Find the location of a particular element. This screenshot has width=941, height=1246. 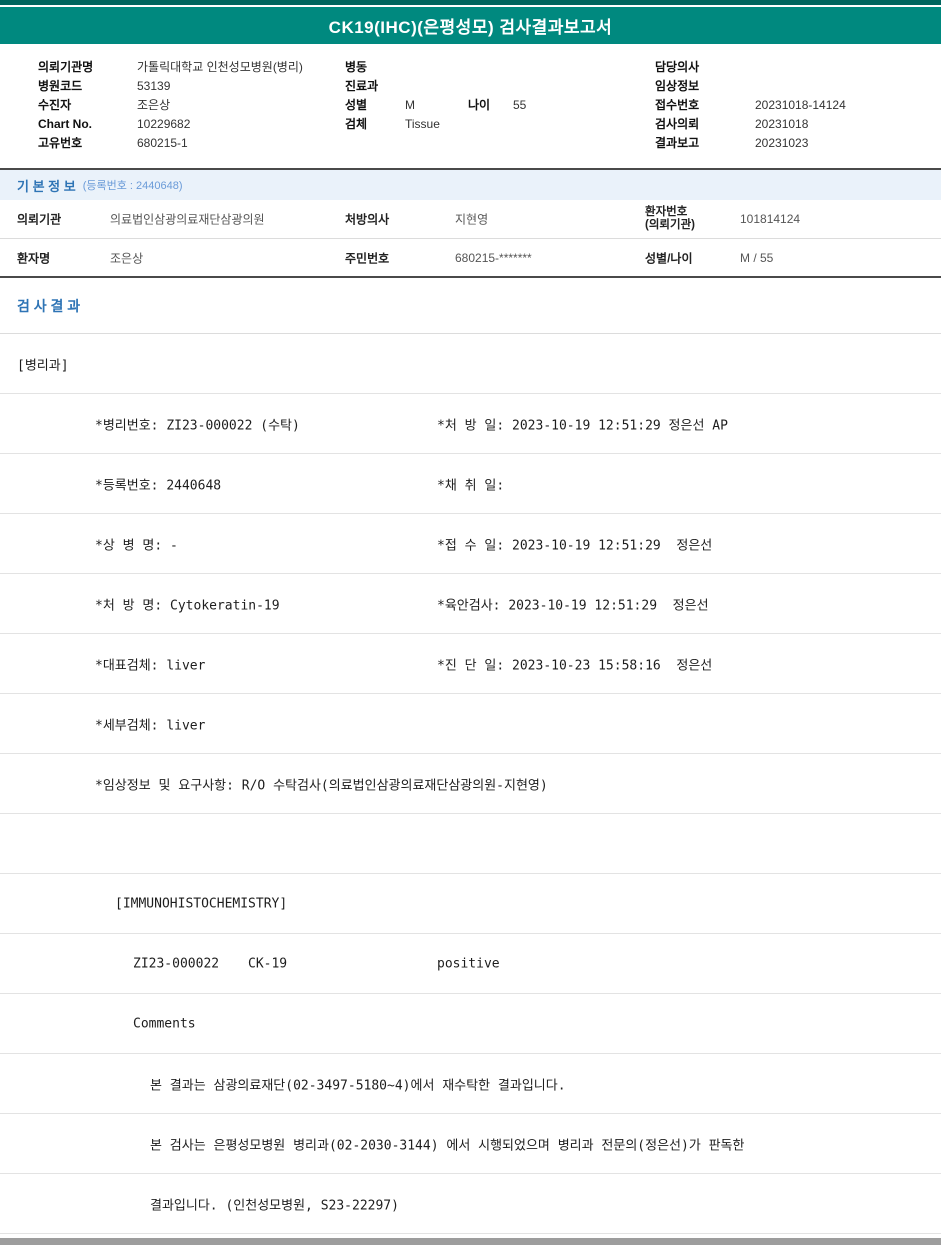

field-label: 접수번호 is located at coordinates (677, 105).